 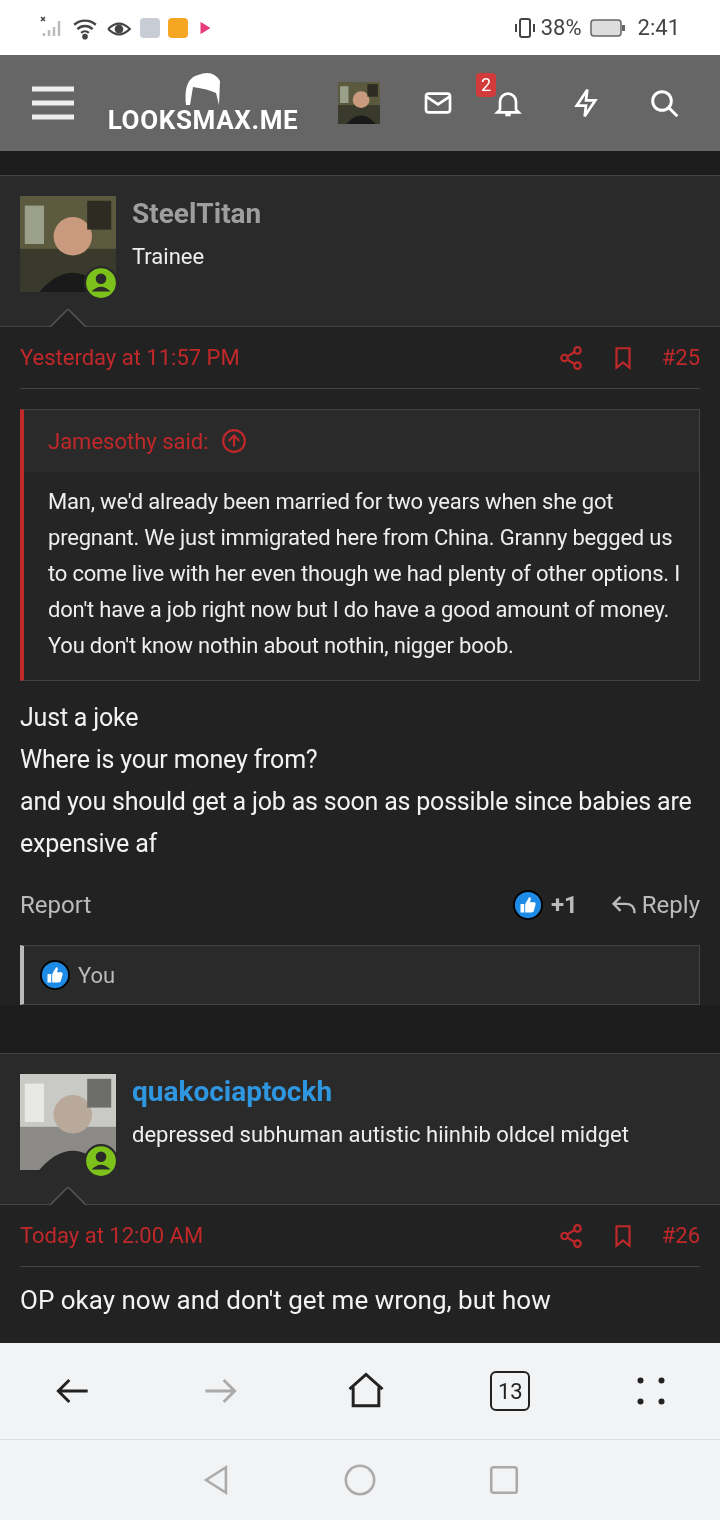 What do you see at coordinates (510, 1391) in the screenshot?
I see `tabs-count-button: 13` at bounding box center [510, 1391].